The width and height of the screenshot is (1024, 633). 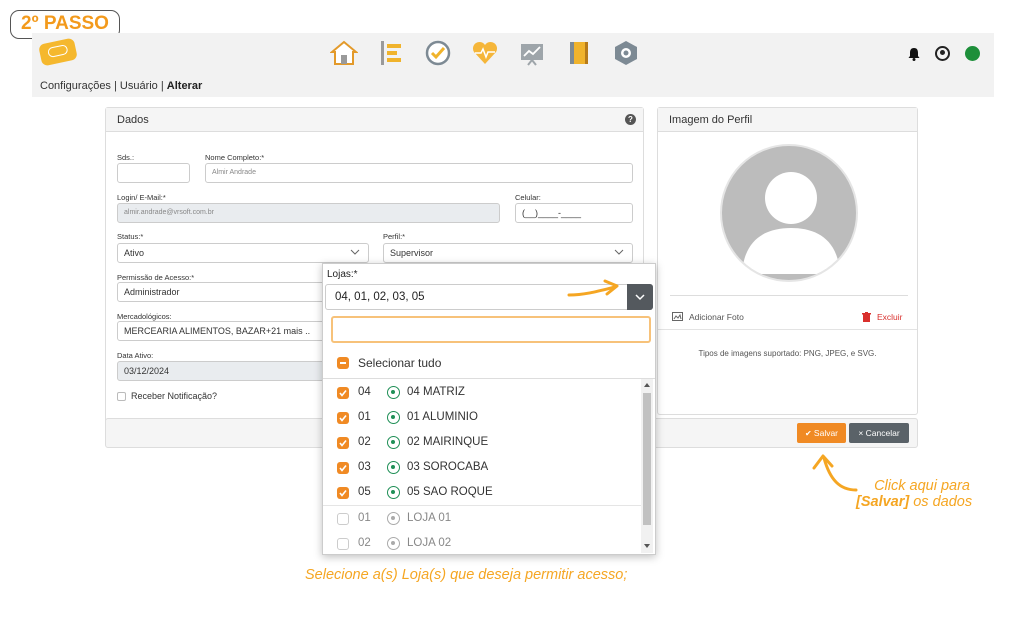 What do you see at coordinates (647, 385) in the screenshot?
I see `scroll-up-icon` at bounding box center [647, 385].